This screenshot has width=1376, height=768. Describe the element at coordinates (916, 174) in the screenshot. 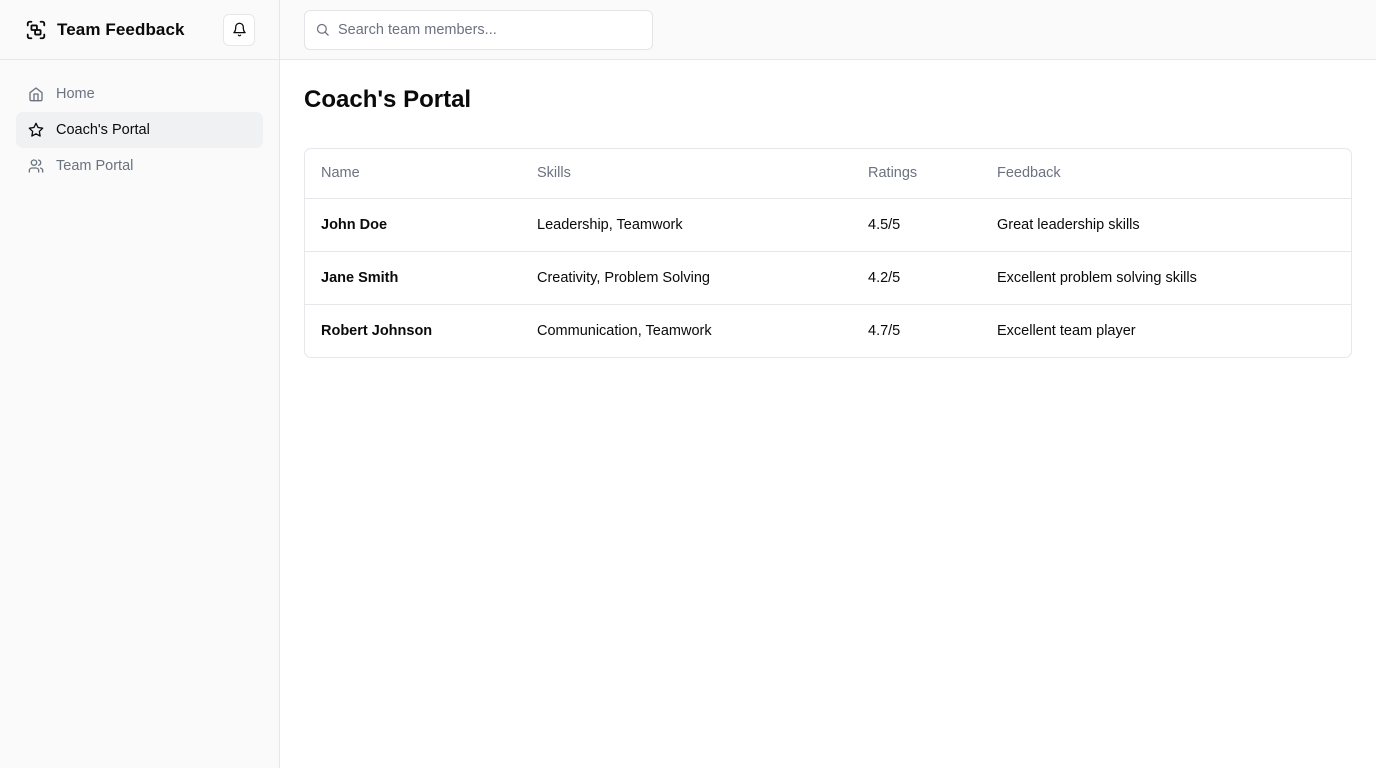

I see `column-header-ratings: Ratings` at that location.